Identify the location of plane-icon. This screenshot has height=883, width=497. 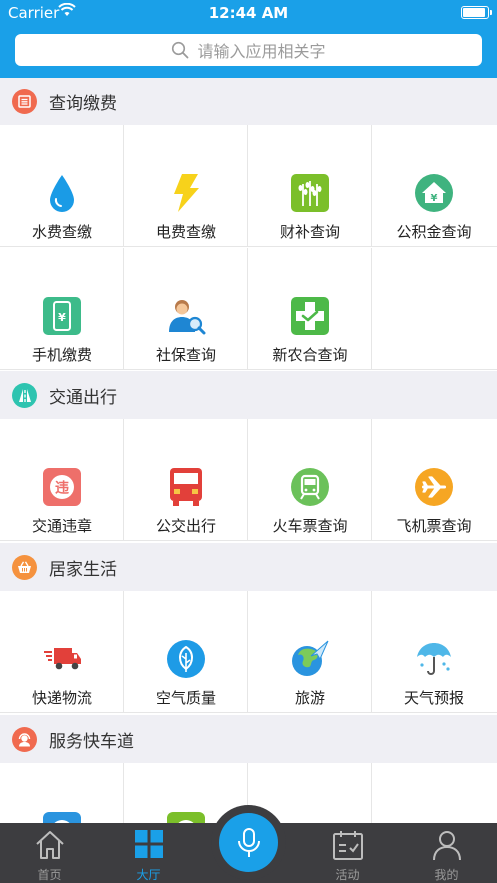
(434, 487).